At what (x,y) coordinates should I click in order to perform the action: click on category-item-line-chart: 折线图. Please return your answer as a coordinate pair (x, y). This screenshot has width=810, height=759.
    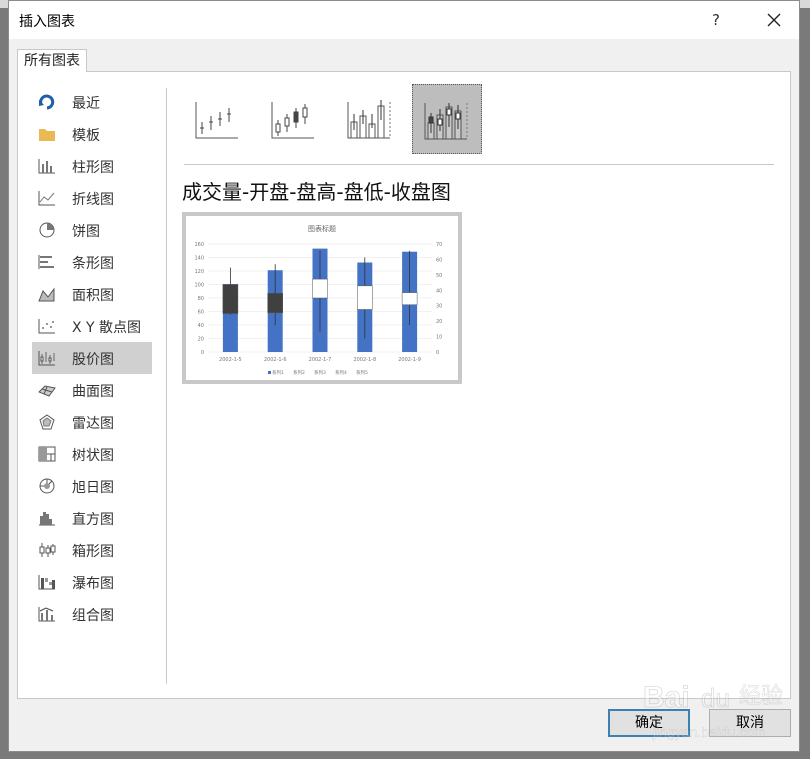
    Looking at the image, I should click on (92, 198).